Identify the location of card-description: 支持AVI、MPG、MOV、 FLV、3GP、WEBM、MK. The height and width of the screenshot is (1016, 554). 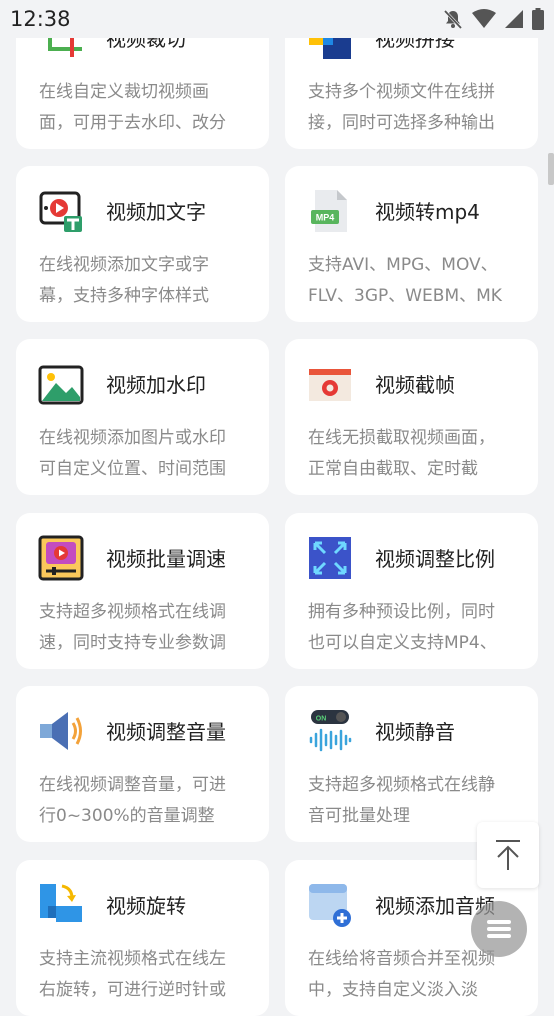
(405, 280).